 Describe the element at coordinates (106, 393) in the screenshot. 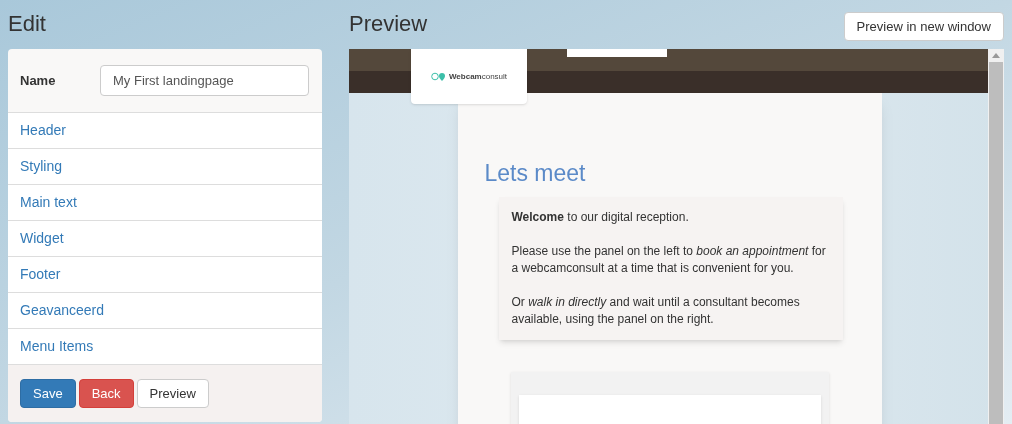

I see `back-button: Back` at that location.